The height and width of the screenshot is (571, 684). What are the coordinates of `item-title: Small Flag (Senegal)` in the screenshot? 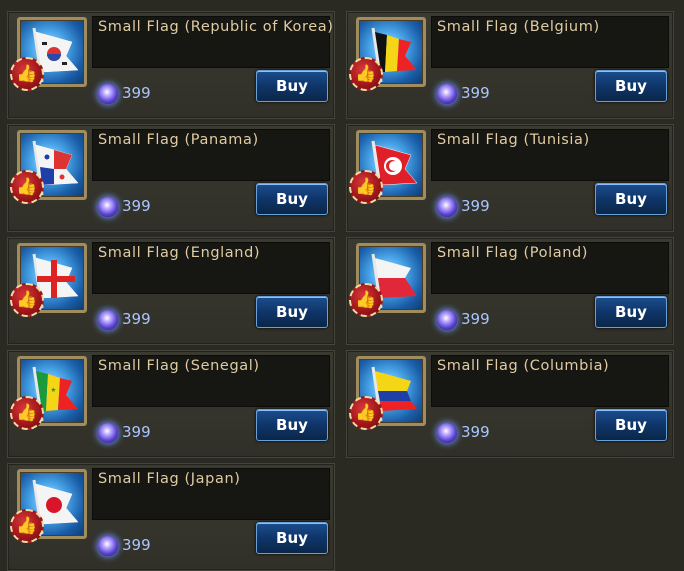 It's located at (179, 366).